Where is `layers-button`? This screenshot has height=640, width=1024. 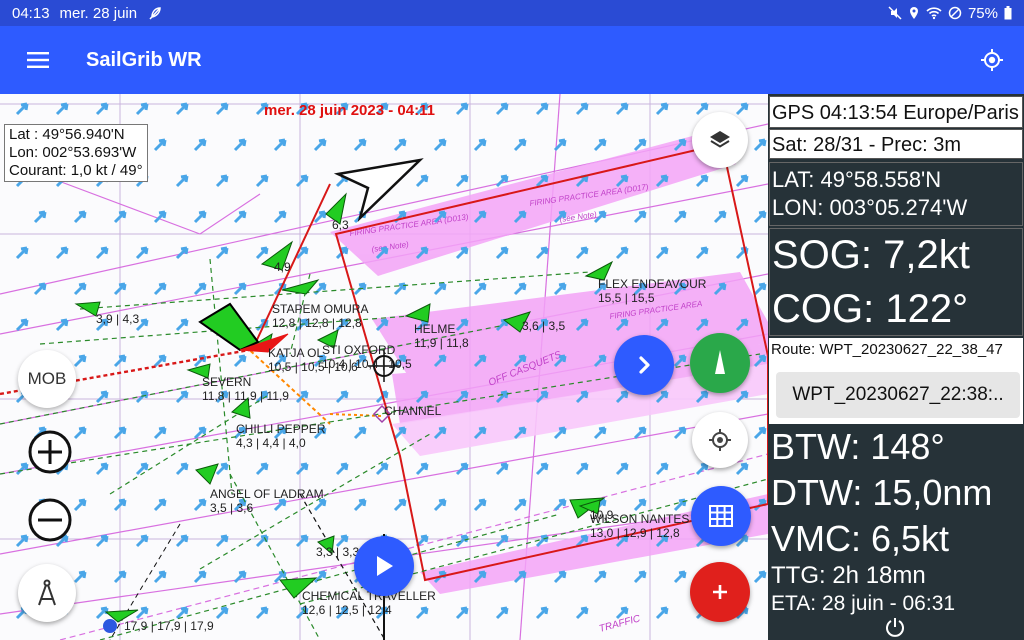 layers-button is located at coordinates (720, 140).